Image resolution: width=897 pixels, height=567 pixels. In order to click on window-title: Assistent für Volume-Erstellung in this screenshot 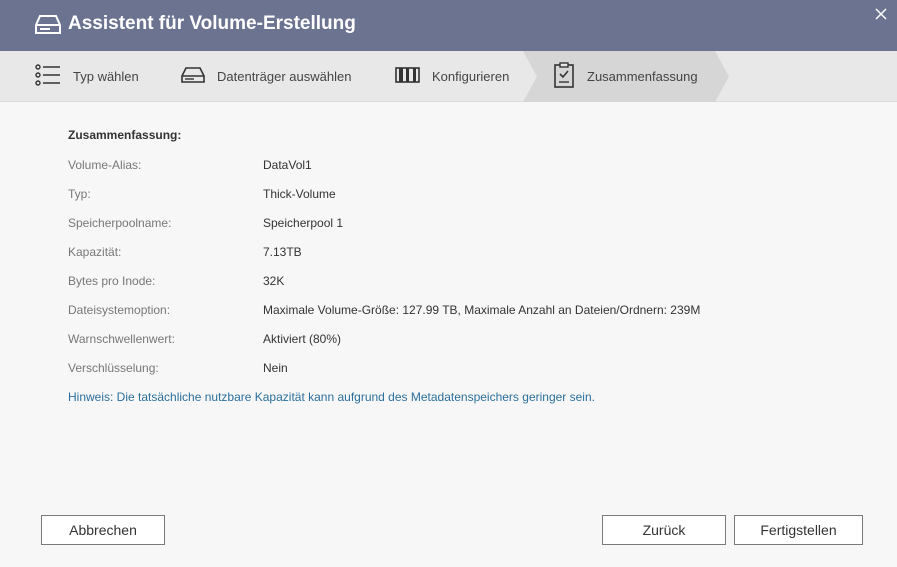, I will do `click(212, 23)`.